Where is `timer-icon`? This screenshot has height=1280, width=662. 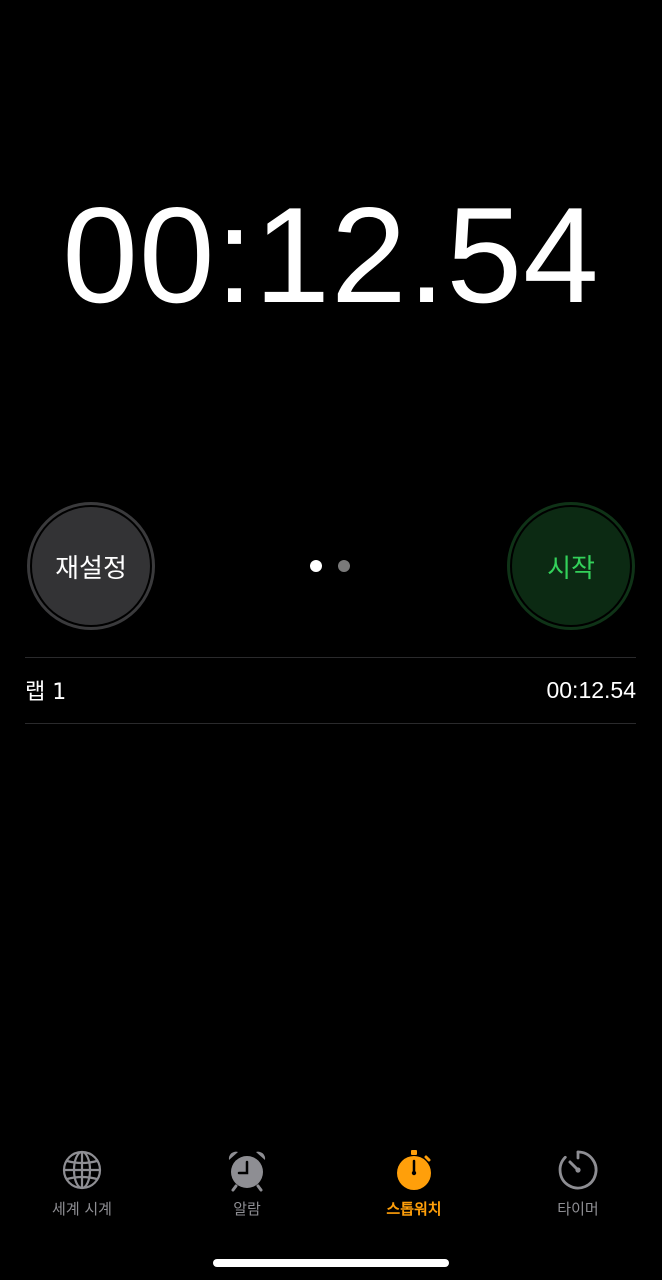
timer-icon is located at coordinates (578, 1170).